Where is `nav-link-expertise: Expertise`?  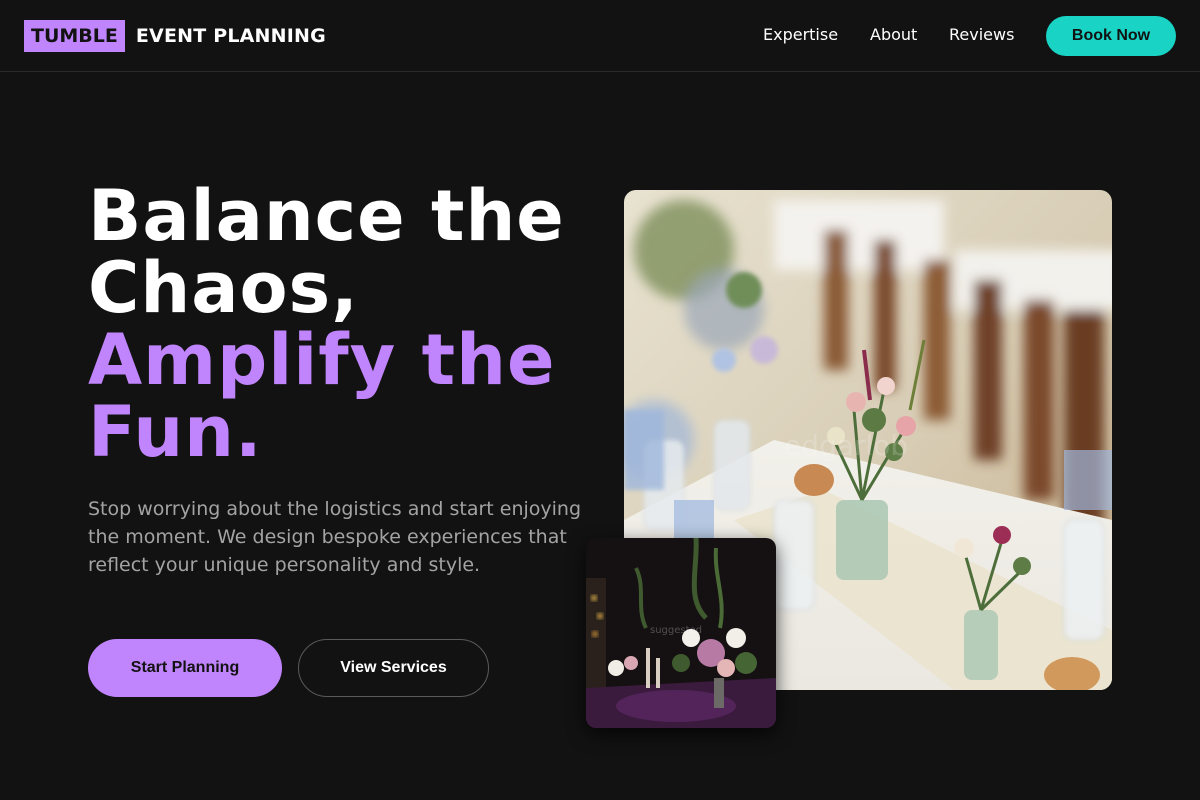
nav-link-expertise: Expertise is located at coordinates (800, 35).